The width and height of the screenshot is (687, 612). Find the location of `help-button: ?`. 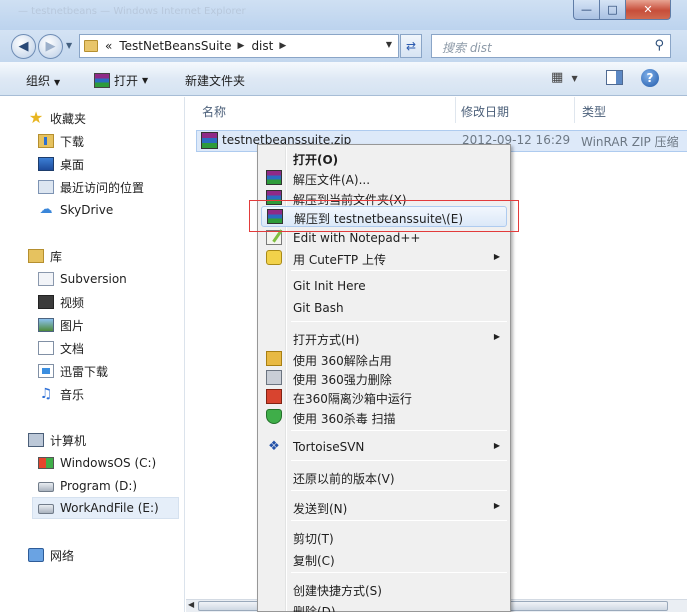

help-button: ? is located at coordinates (650, 78).